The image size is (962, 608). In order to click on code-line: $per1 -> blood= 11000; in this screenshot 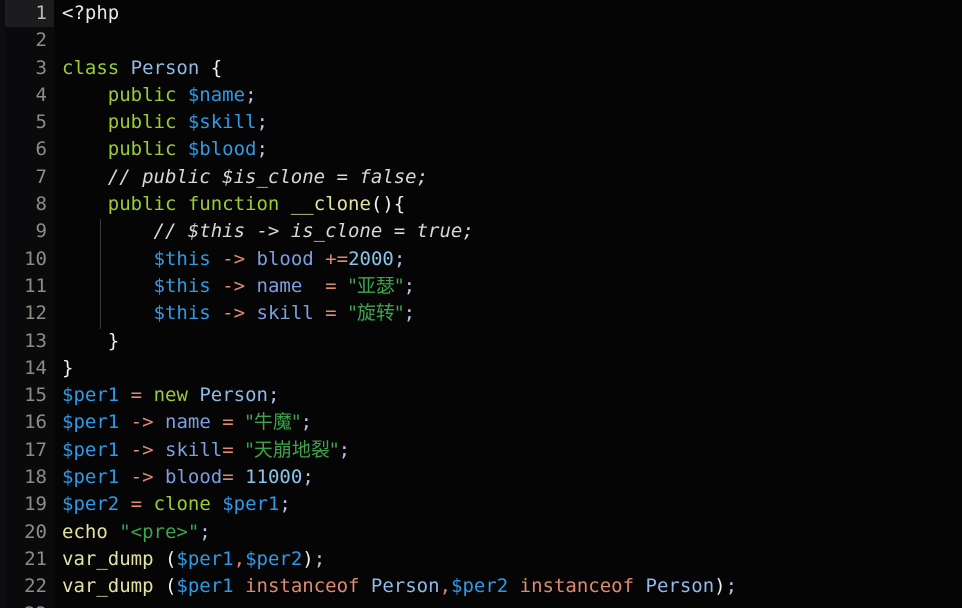, I will do `click(512, 477)`.